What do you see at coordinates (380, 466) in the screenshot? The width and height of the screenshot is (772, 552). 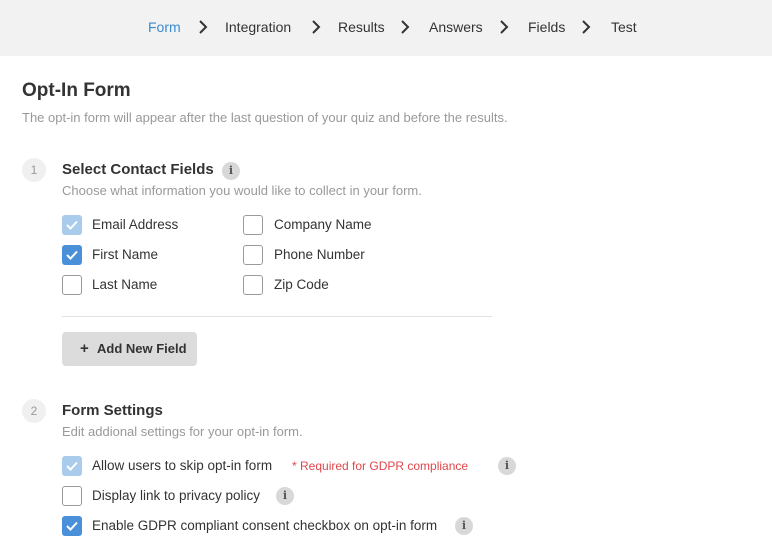 I see `gdpr-required-note: * Required for GDPR compliance` at bounding box center [380, 466].